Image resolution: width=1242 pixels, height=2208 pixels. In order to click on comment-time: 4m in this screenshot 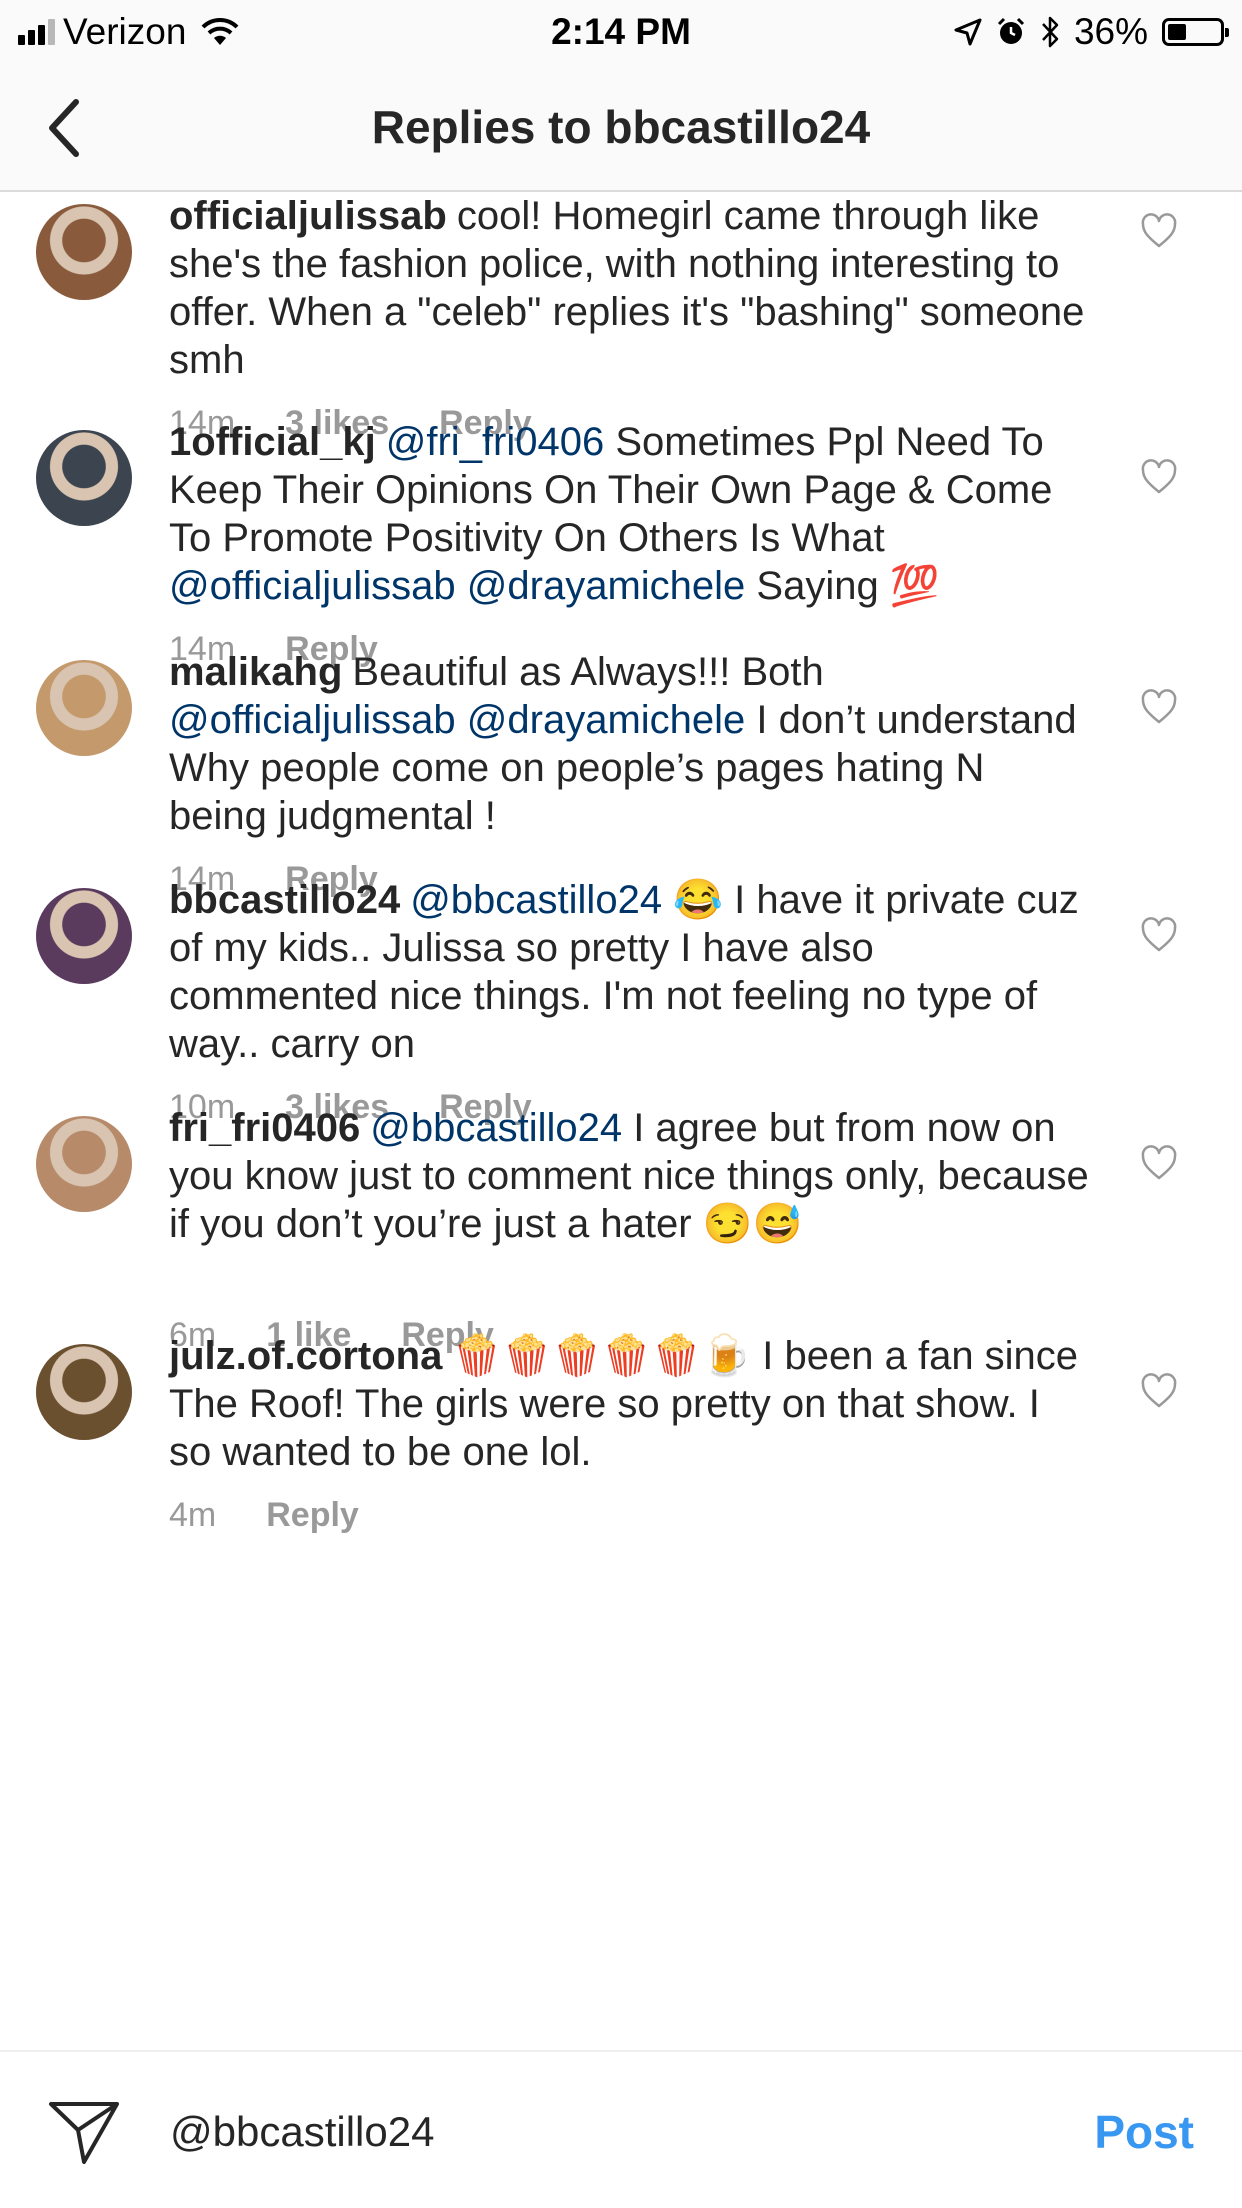, I will do `click(193, 1515)`.